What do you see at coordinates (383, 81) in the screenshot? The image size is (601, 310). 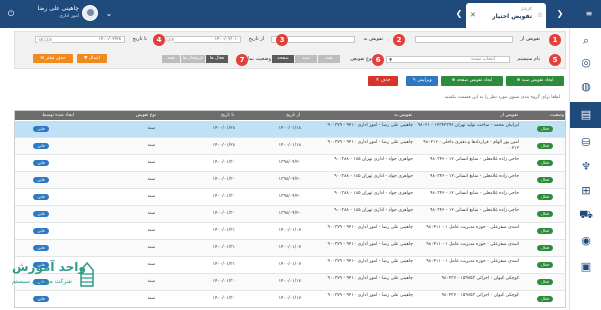 I see `delete-button: ✕ حذف` at bounding box center [383, 81].